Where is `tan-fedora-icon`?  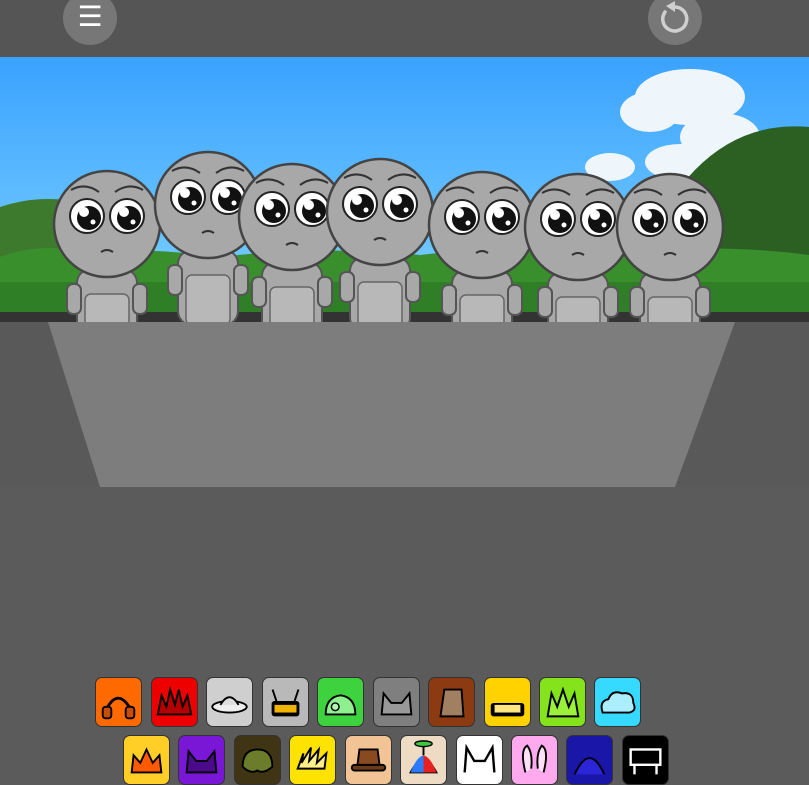 tan-fedora-icon is located at coordinates (368, 760).